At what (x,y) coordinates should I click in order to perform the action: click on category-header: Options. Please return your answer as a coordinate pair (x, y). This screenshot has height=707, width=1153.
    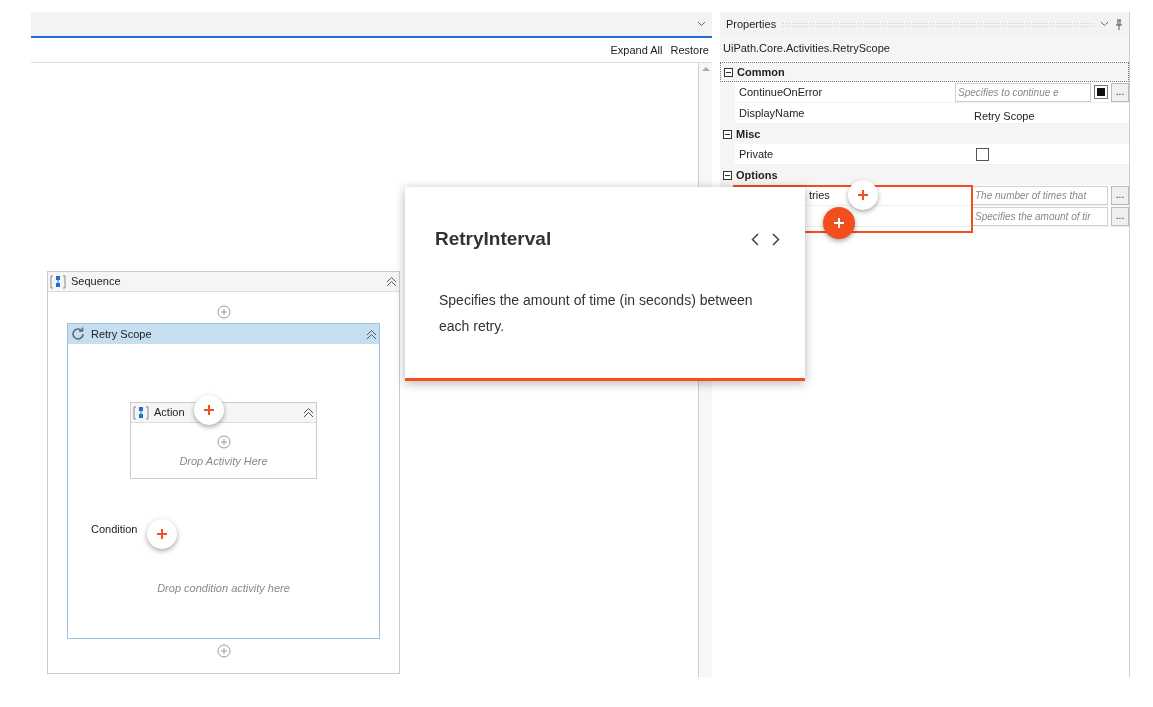
    Looking at the image, I should click on (757, 175).